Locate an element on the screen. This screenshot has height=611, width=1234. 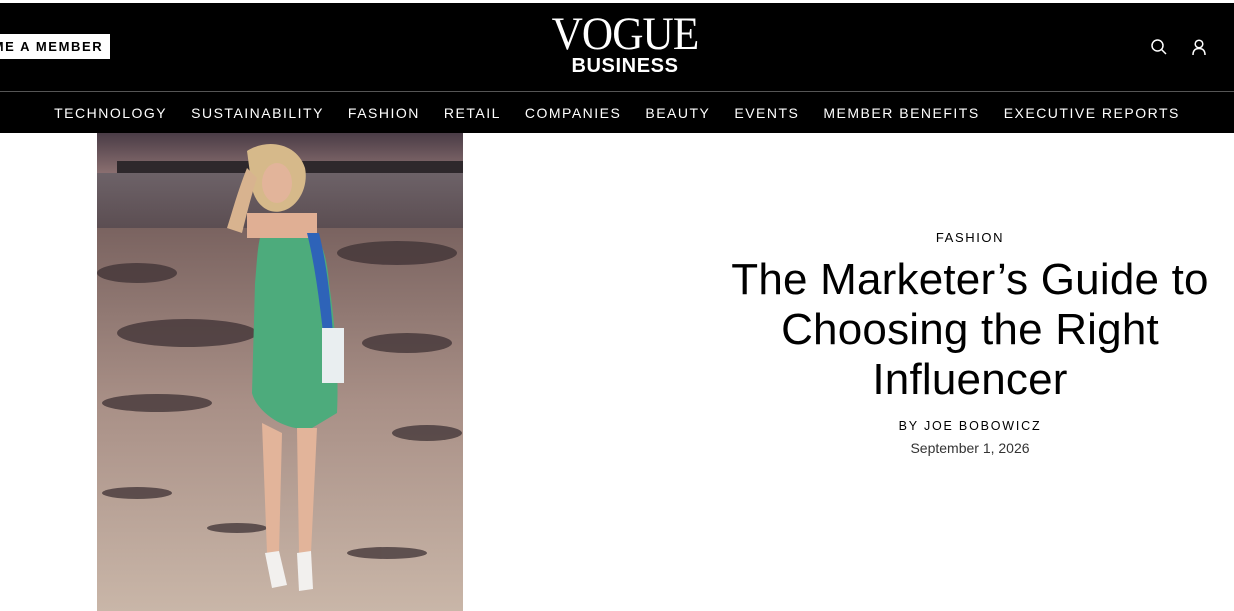
account-icon is located at coordinates (1199, 47).